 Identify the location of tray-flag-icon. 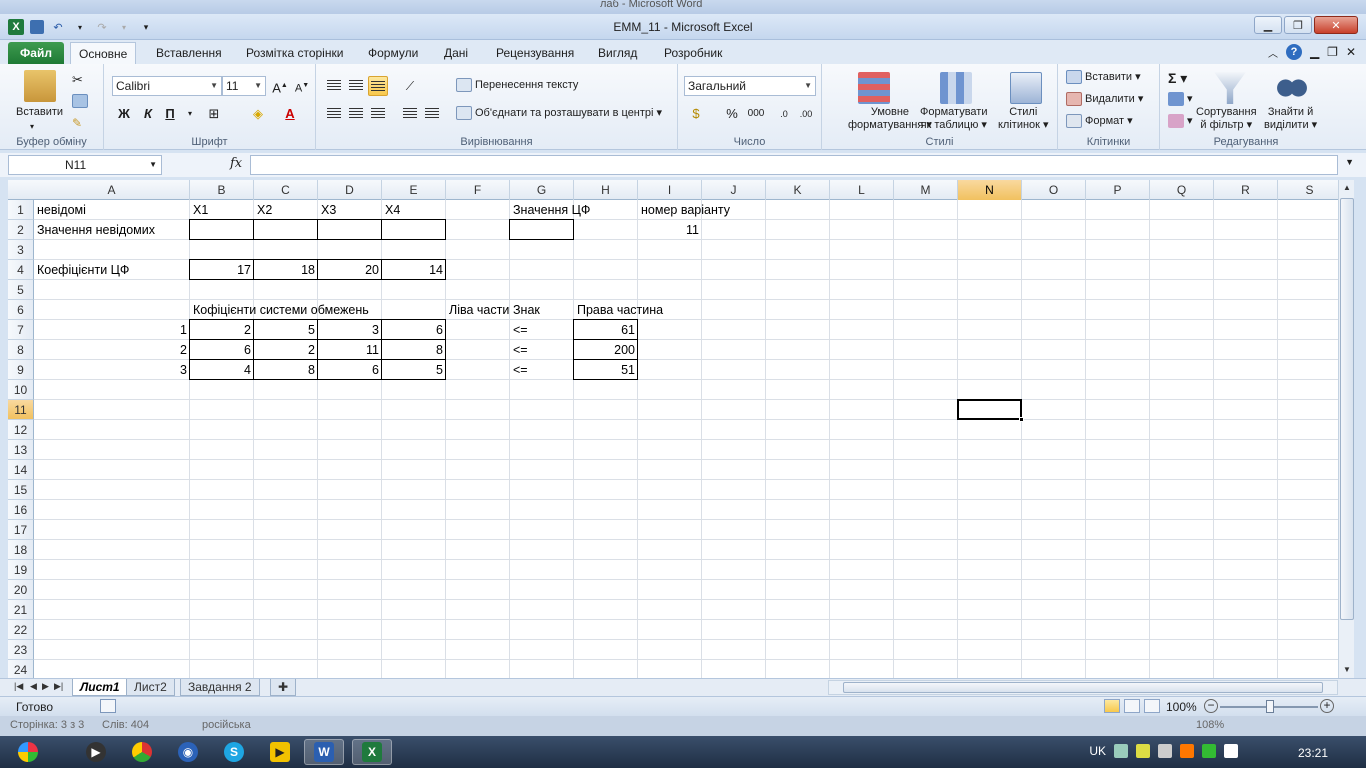
(1231, 751).